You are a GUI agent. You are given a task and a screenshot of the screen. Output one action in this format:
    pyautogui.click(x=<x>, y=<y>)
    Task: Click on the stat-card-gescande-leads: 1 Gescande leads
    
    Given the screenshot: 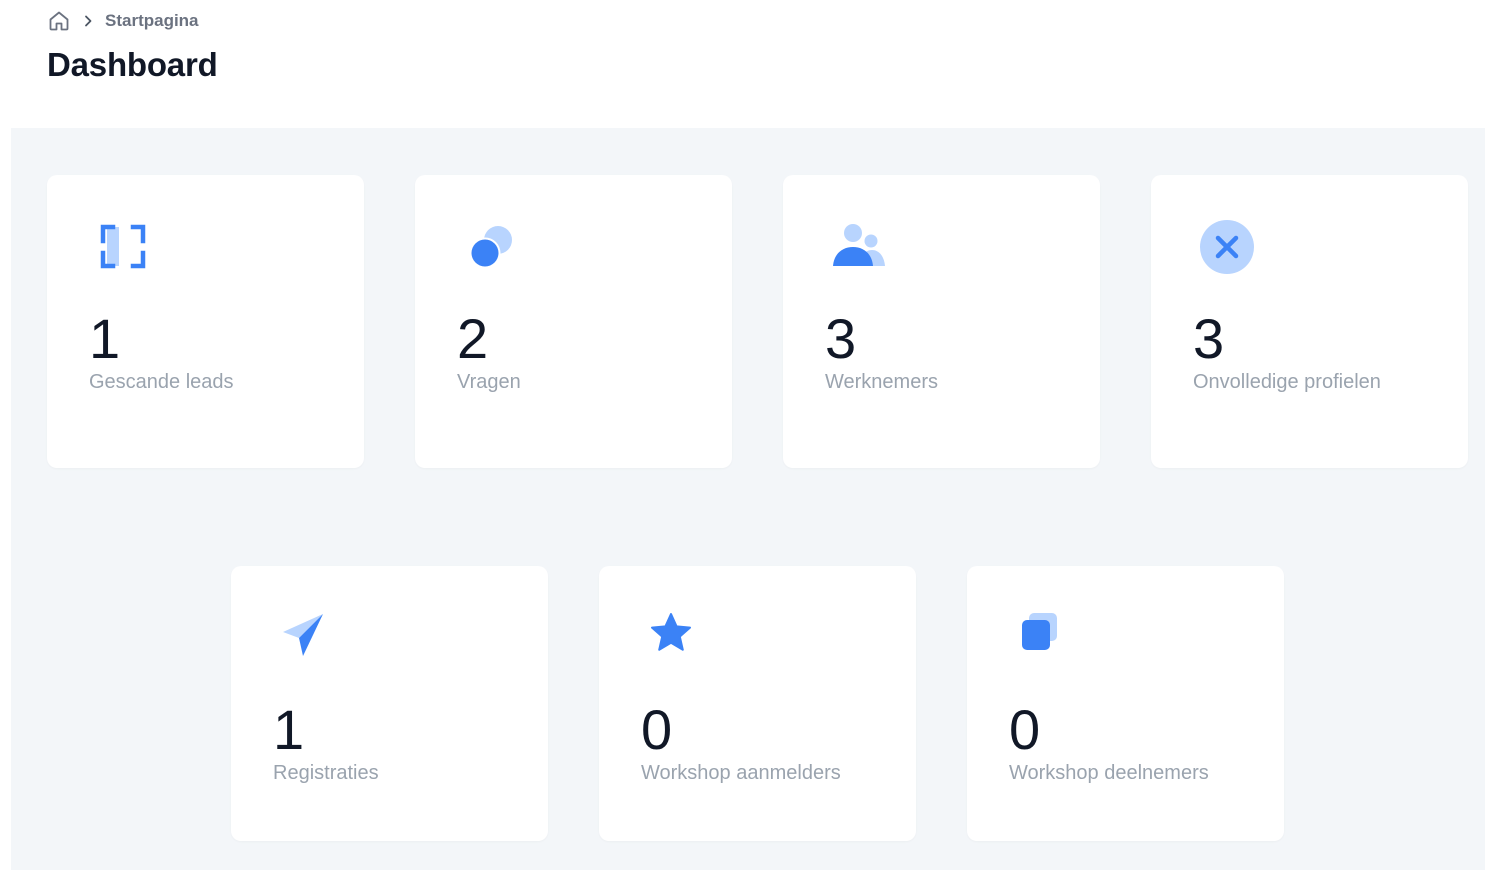 What is the action you would take?
    pyautogui.click(x=205, y=321)
    